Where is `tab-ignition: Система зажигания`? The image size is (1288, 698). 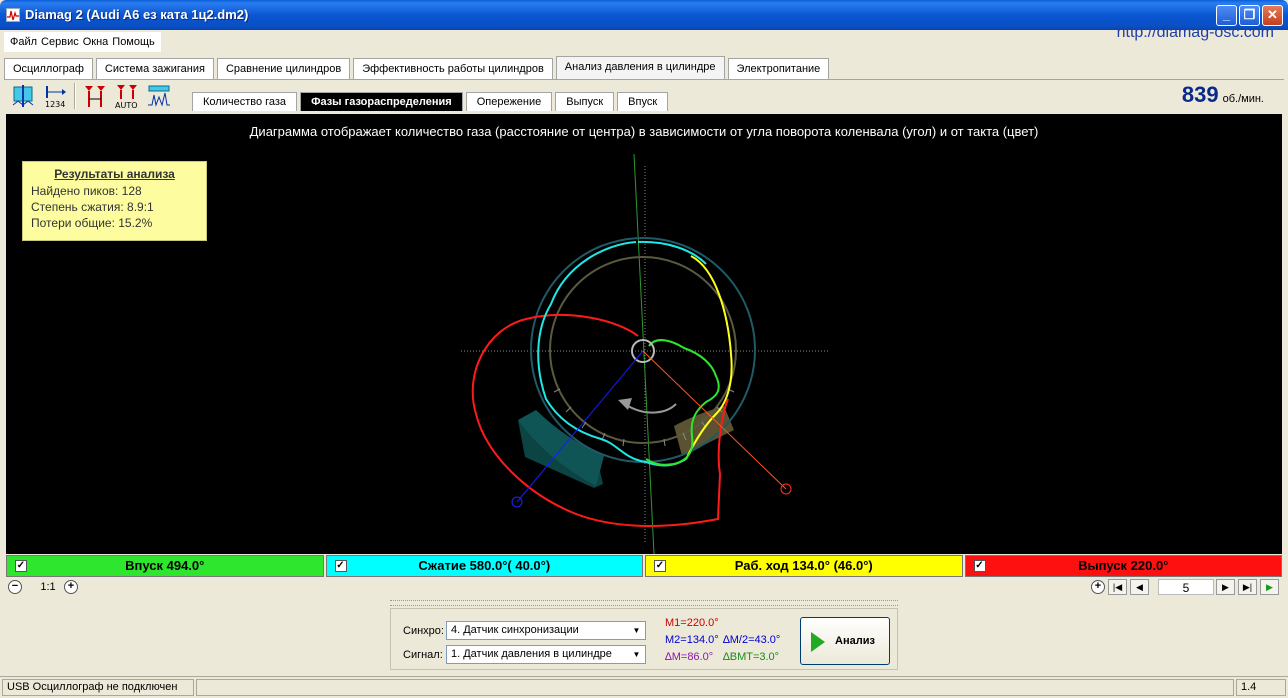 tab-ignition: Система зажигания is located at coordinates (154, 68).